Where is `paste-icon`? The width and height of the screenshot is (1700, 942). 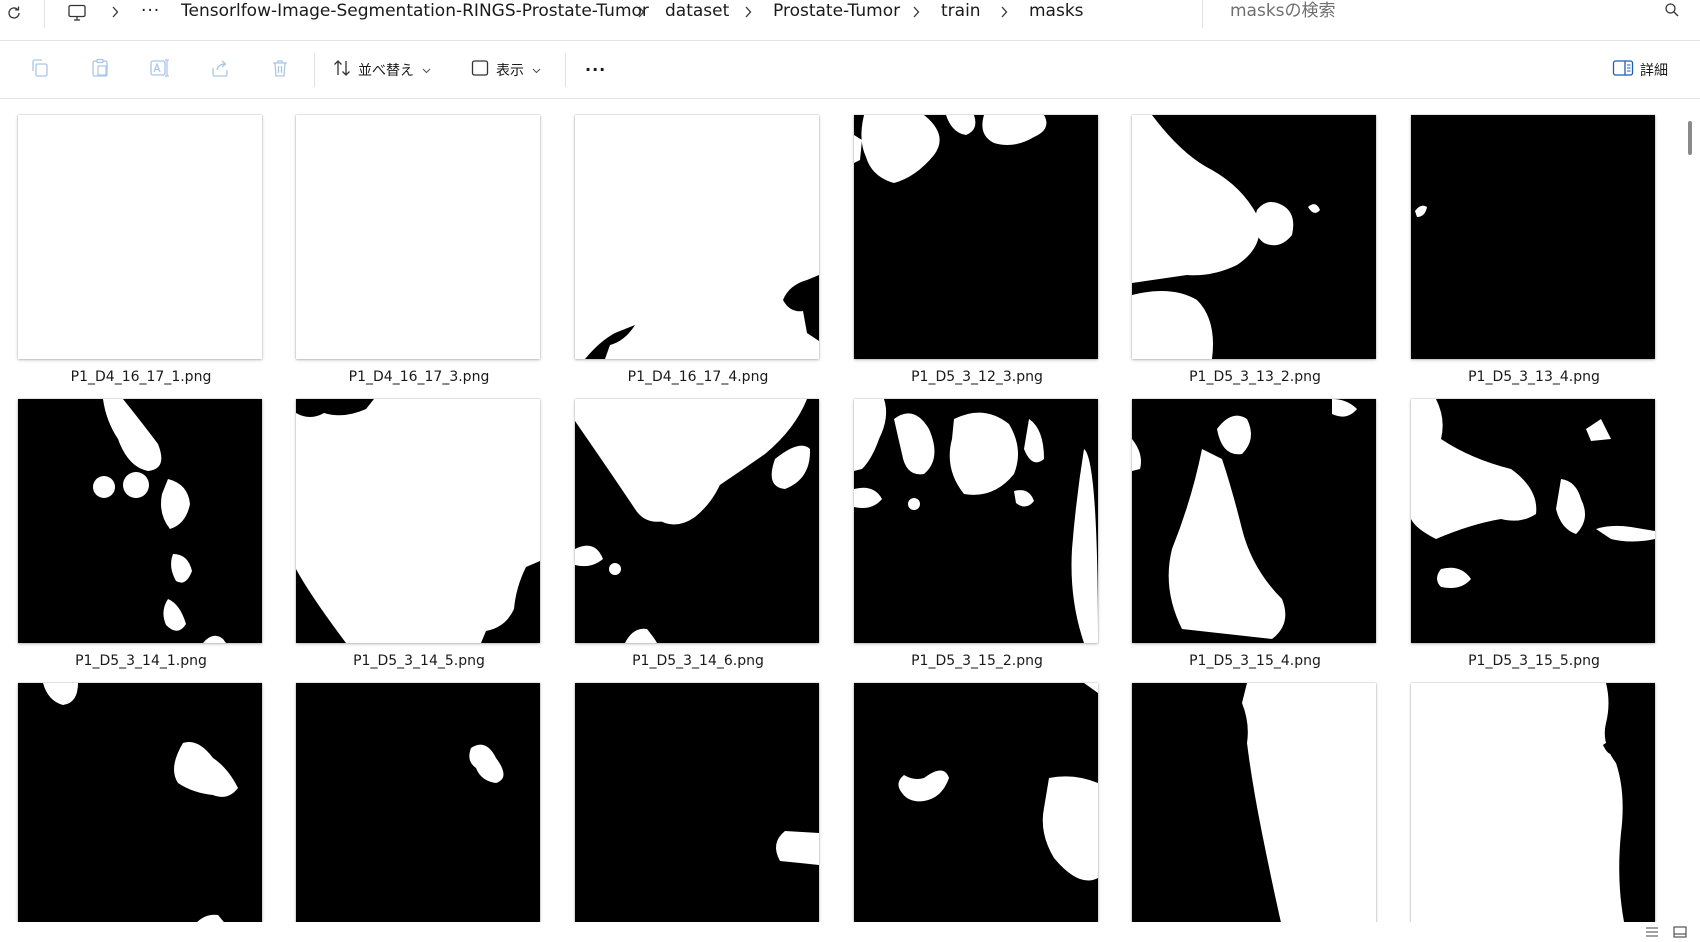 paste-icon is located at coordinates (100, 70).